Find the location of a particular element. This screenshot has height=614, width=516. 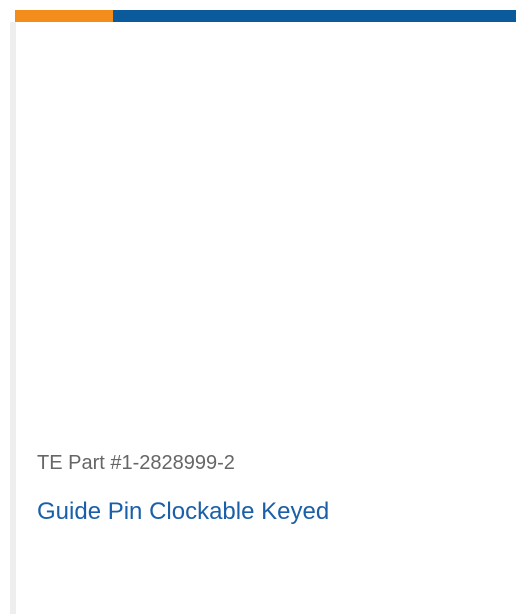

top-color-bar is located at coordinates (265, 16).